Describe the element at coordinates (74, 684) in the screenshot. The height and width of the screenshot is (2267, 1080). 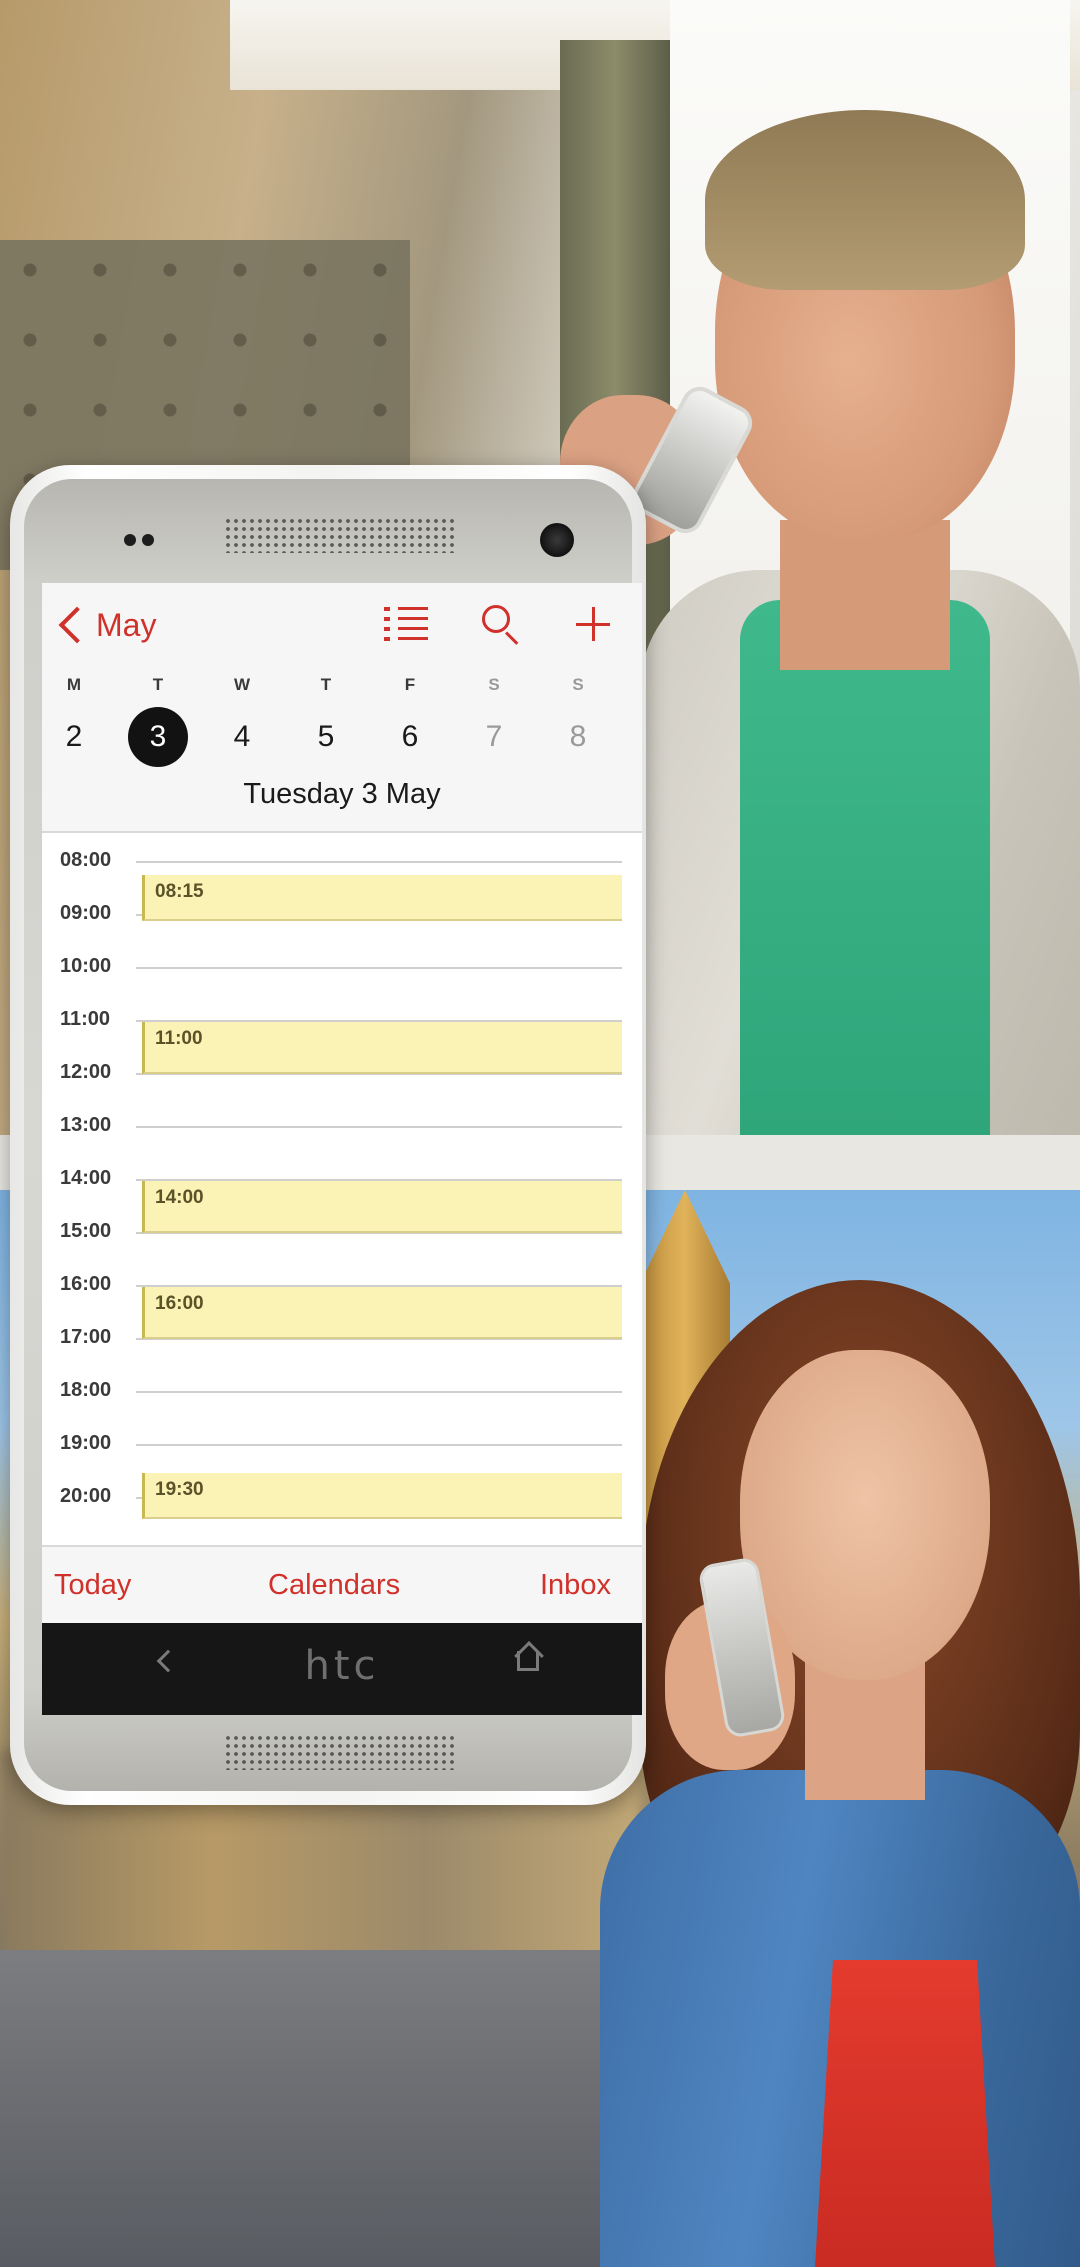
I see `weekday-label: M` at that location.